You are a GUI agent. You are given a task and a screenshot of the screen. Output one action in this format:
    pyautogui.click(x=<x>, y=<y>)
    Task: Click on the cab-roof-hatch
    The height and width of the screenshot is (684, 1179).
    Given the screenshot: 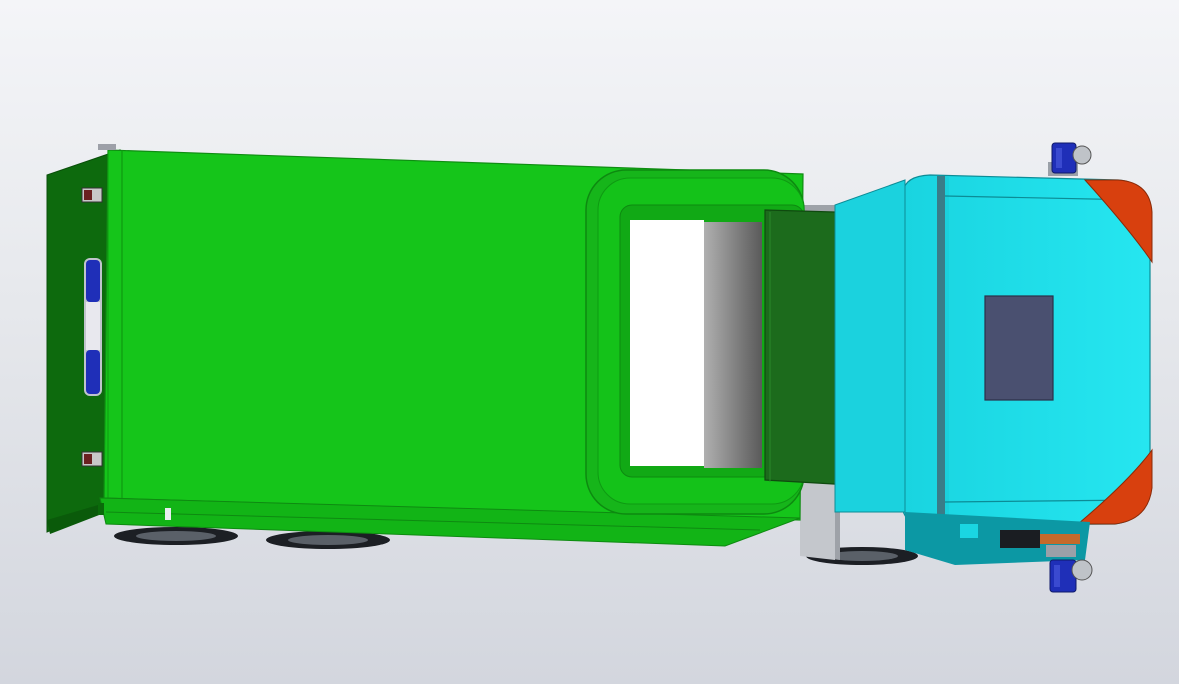 What is the action you would take?
    pyautogui.click(x=1019, y=348)
    